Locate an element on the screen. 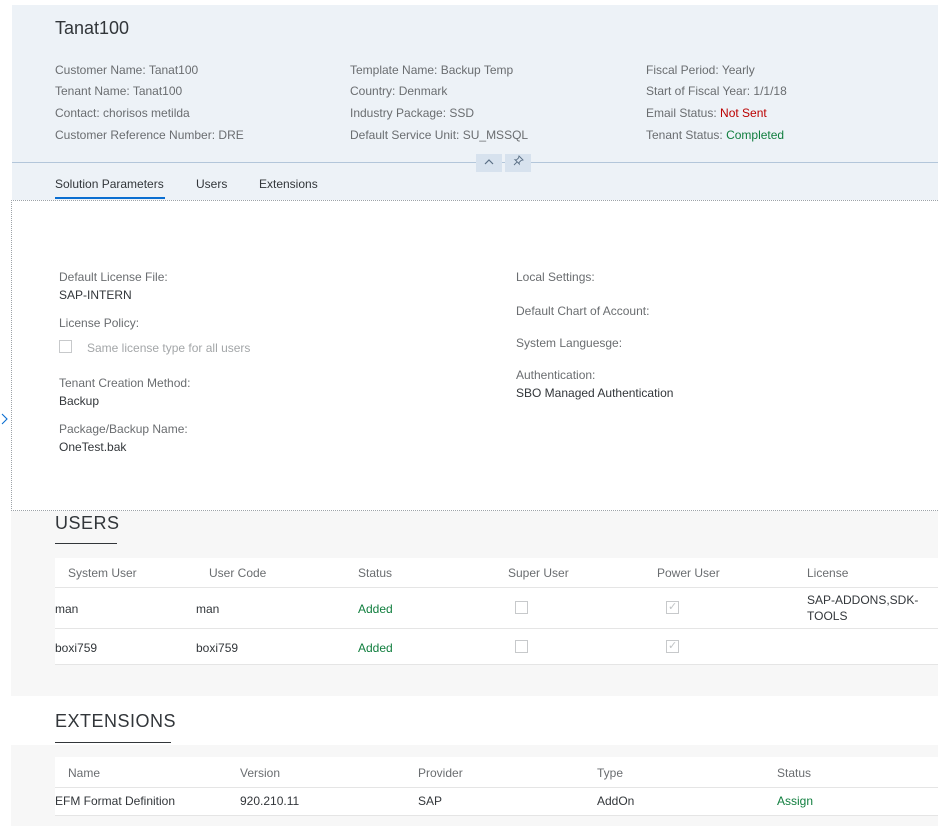 The height and width of the screenshot is (826, 938). user-row-2-status: Added is located at coordinates (375, 648).